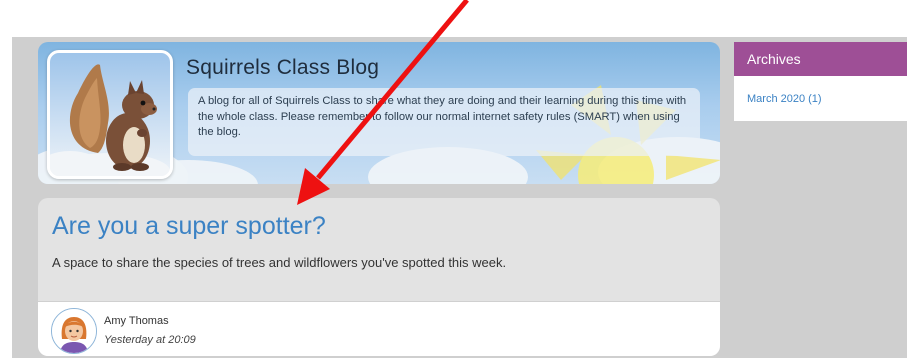 Image resolution: width=907 pixels, height=358 pixels. Describe the element at coordinates (283, 67) in the screenshot. I see `blog-title: Squirrels Class Blog` at that location.